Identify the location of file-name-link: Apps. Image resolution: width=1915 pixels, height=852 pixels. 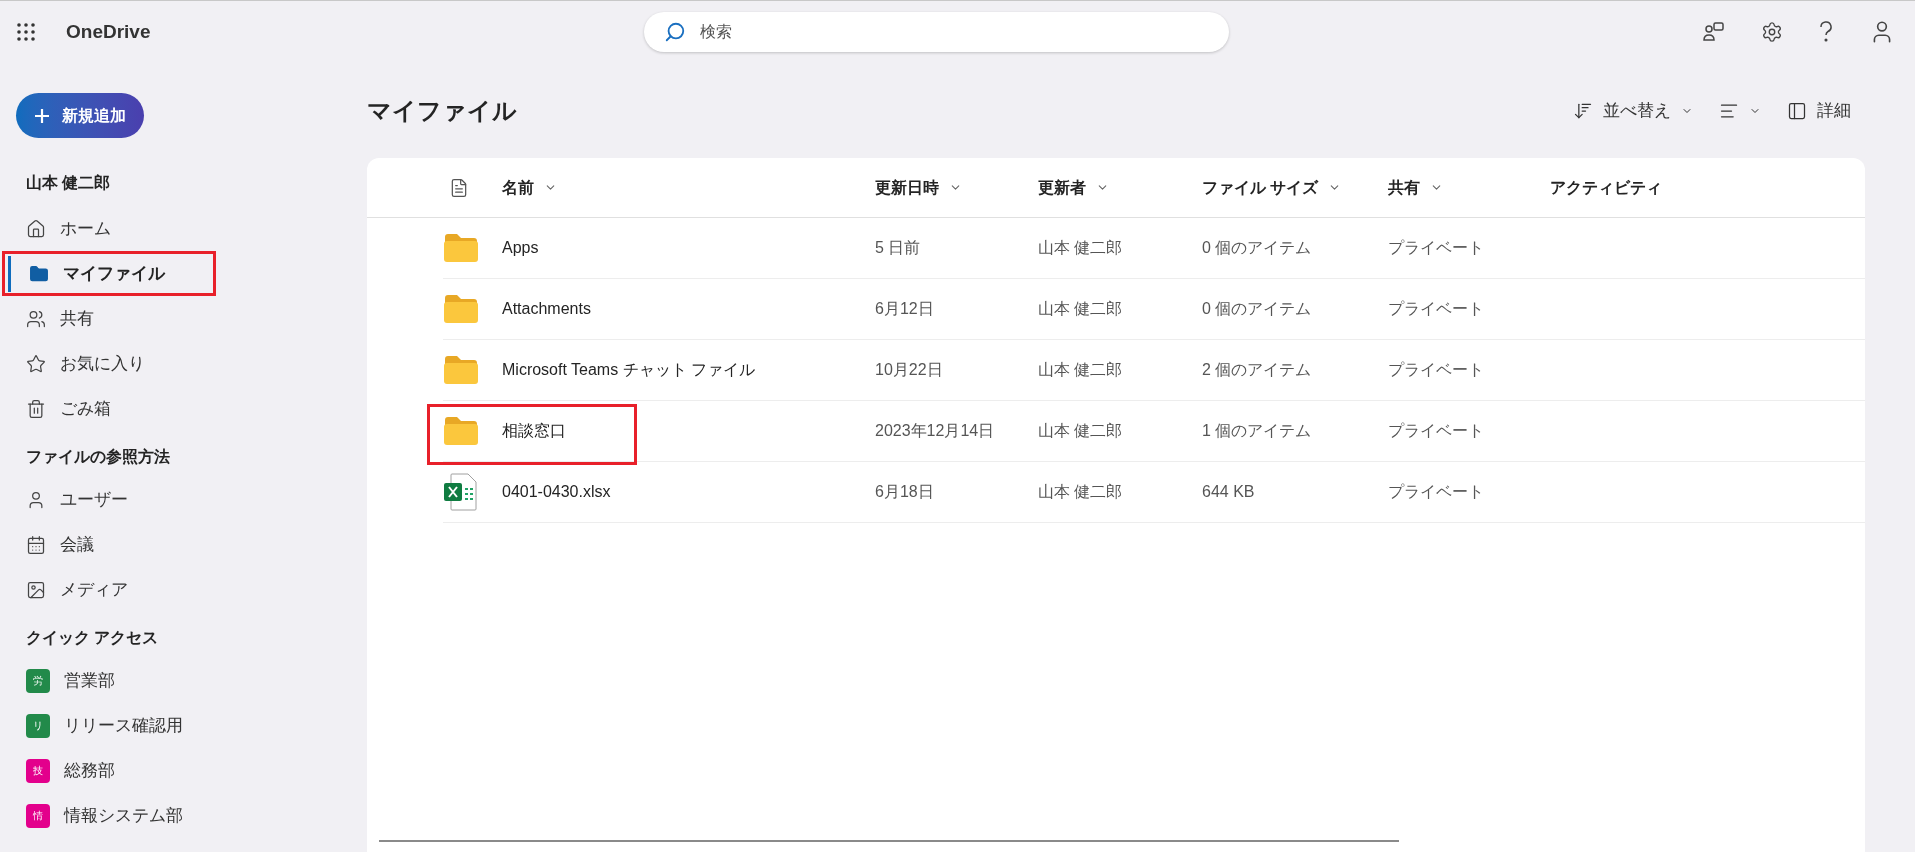
(688, 248).